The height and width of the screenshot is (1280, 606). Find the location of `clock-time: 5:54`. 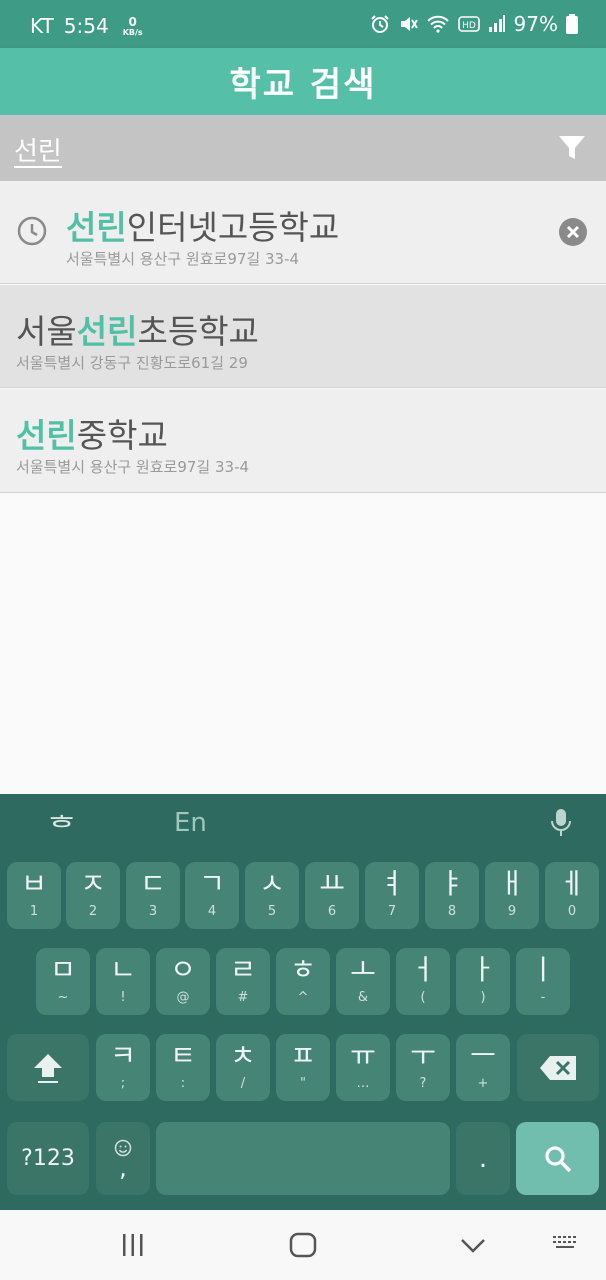

clock-time: 5:54 is located at coordinates (86, 26).